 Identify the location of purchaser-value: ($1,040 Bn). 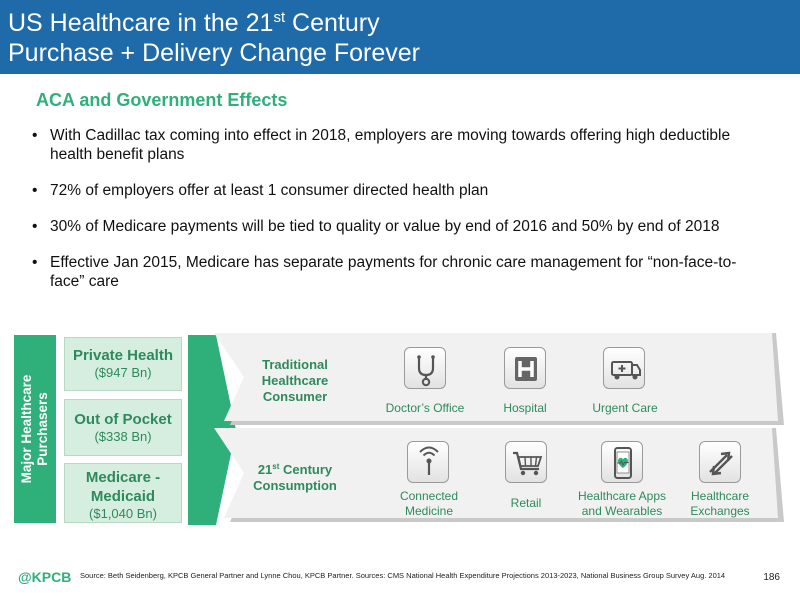
(123, 513).